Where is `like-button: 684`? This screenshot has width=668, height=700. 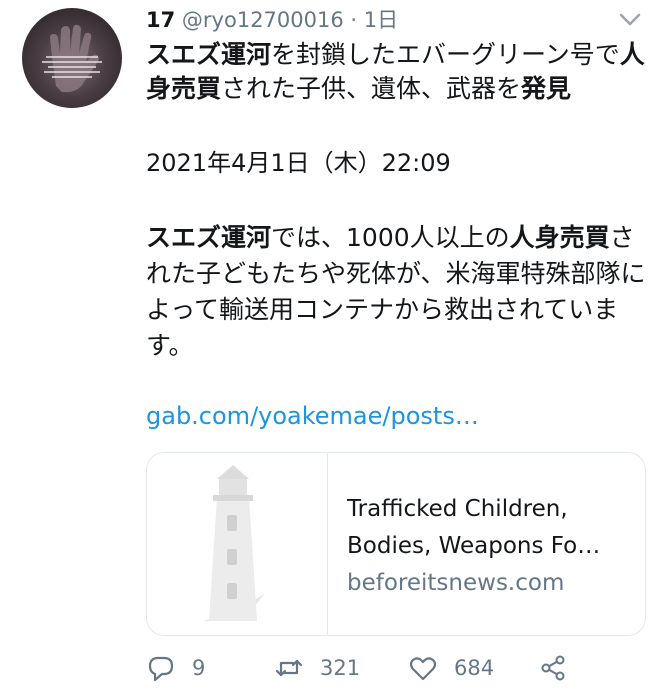 like-button: 684 is located at coordinates (451, 668).